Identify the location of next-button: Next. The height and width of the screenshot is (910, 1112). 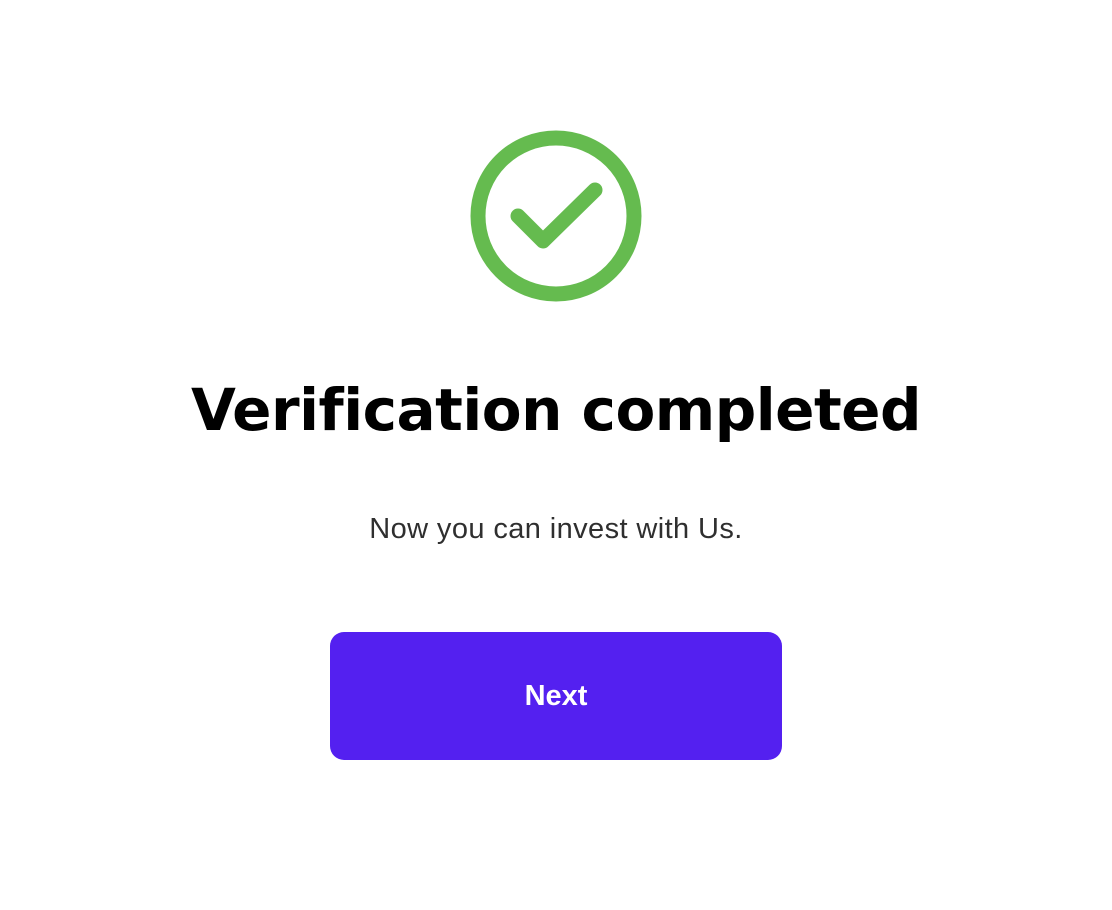
(556, 696).